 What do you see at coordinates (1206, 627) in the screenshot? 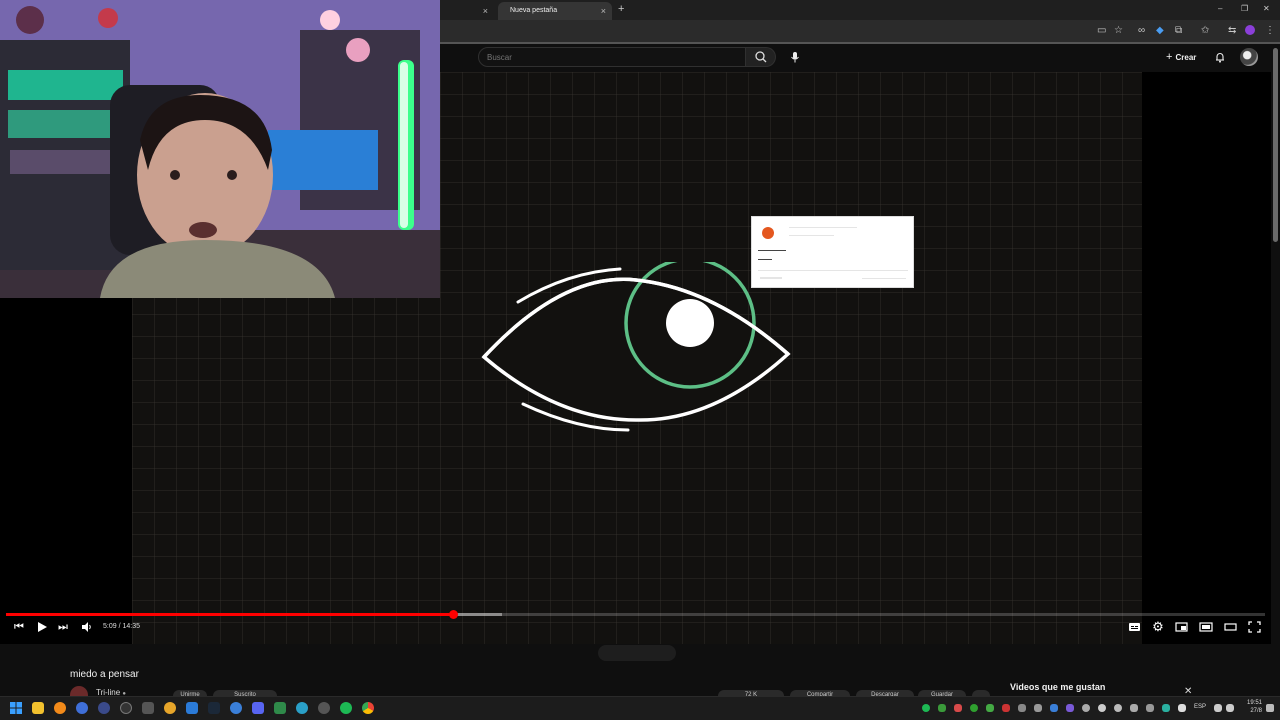
I see `theater-mode-icon` at bounding box center [1206, 627].